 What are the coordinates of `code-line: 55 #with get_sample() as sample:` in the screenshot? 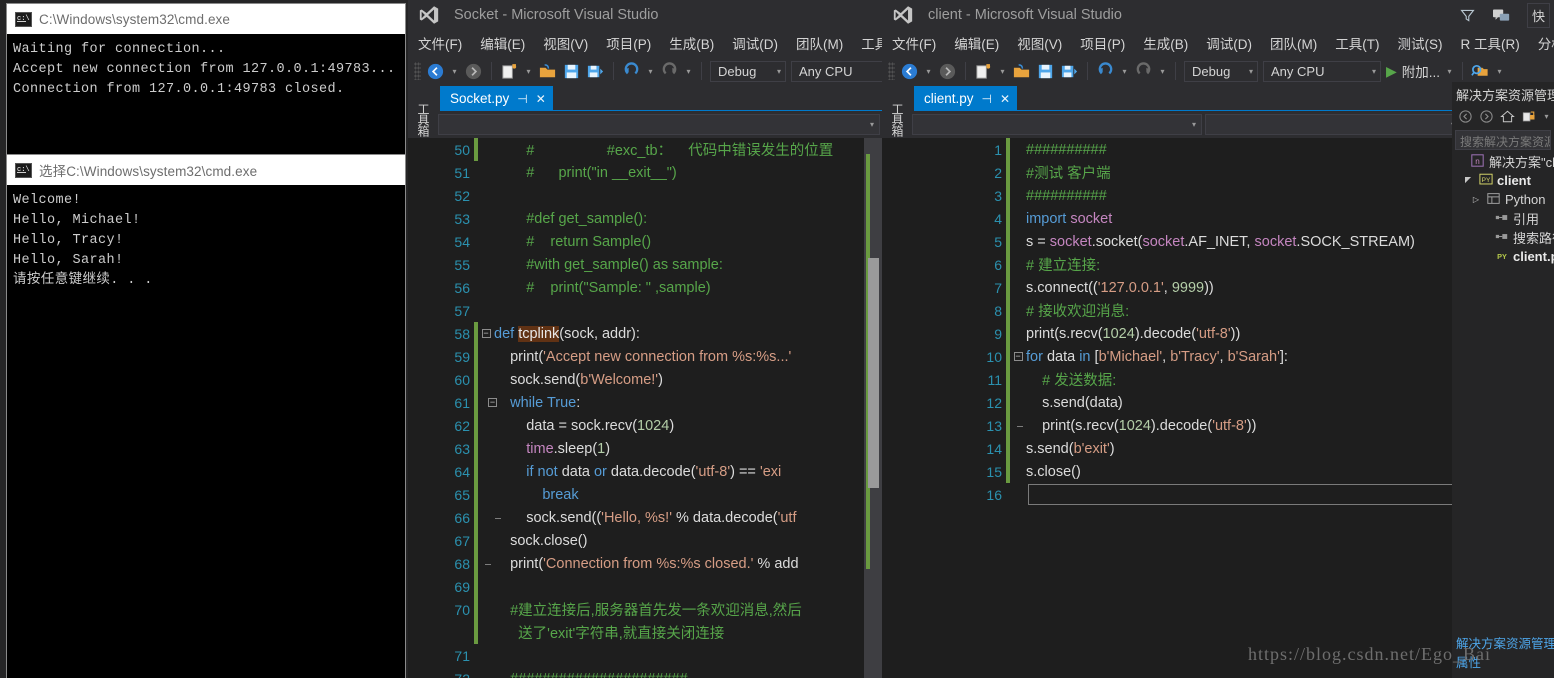 It's located at (645, 264).